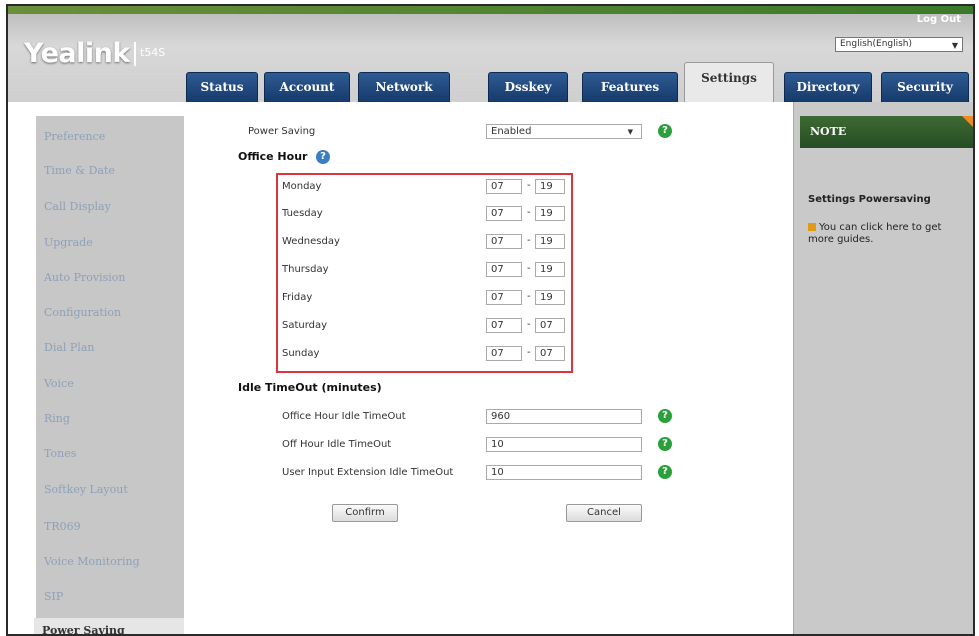  Describe the element at coordinates (77, 206) in the screenshot. I see `sidebar-item-call-display: Call Display` at that location.